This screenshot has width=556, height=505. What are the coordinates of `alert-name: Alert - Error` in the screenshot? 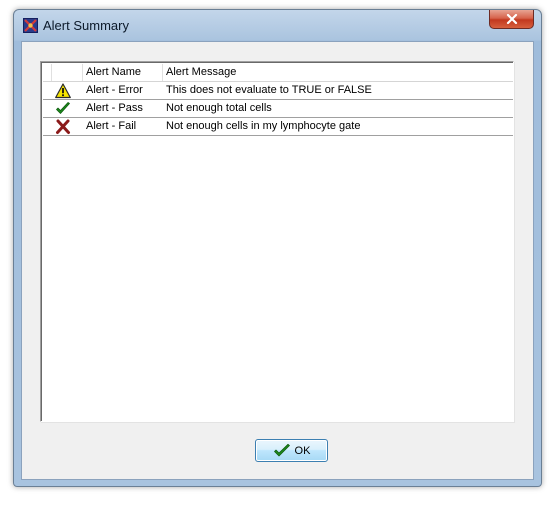 It's located at (114, 90).